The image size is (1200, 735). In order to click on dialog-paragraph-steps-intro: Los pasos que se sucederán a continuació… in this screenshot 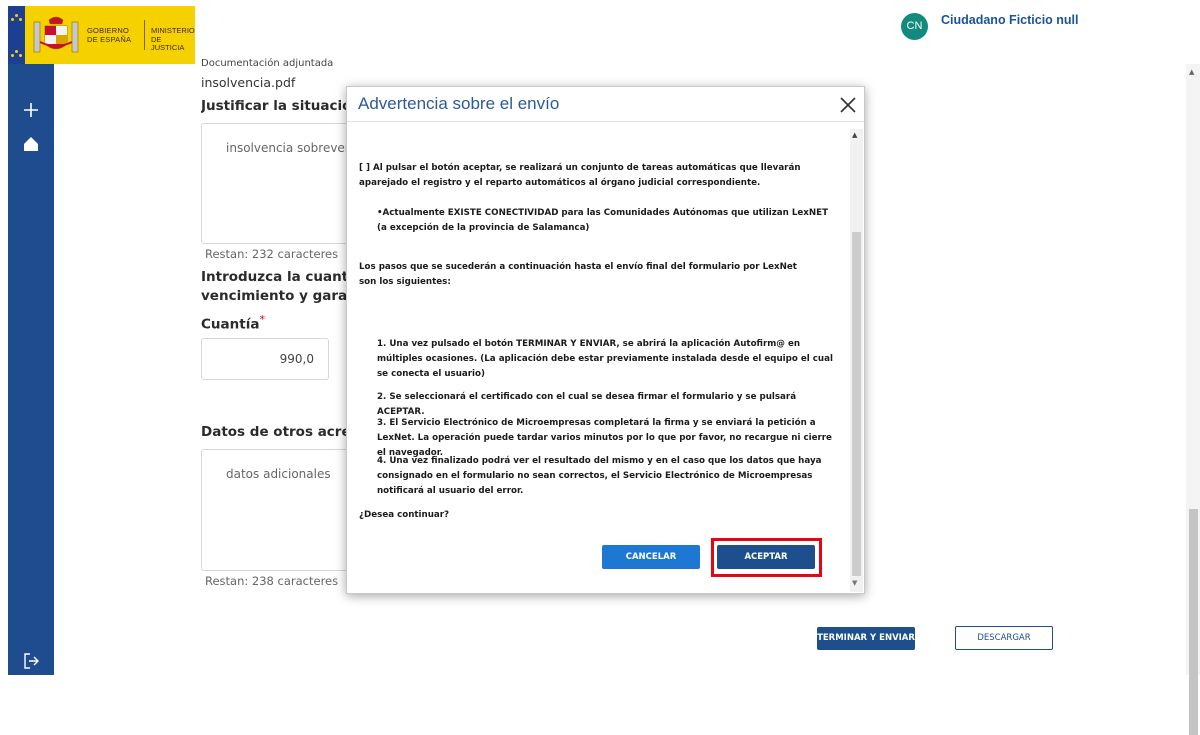, I will do `click(578, 274)`.